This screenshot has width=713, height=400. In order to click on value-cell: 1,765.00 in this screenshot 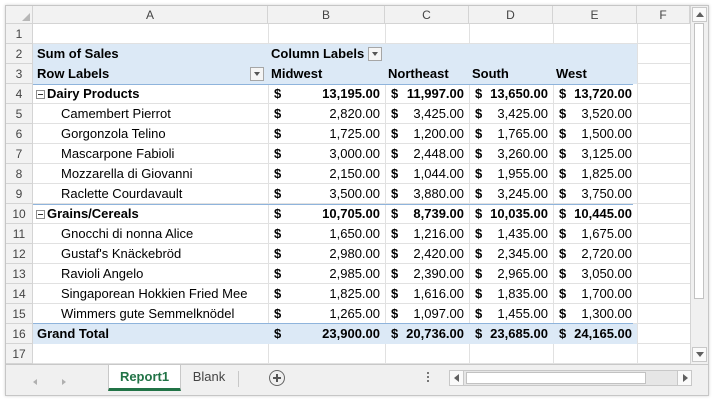, I will do `click(508, 134)`.